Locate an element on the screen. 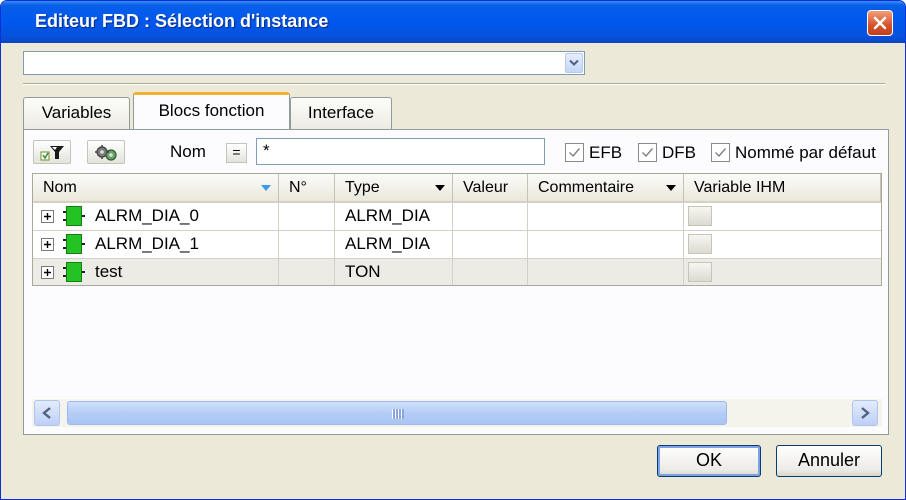 The width and height of the screenshot is (906, 500). chevron-left-icon is located at coordinates (46, 413).